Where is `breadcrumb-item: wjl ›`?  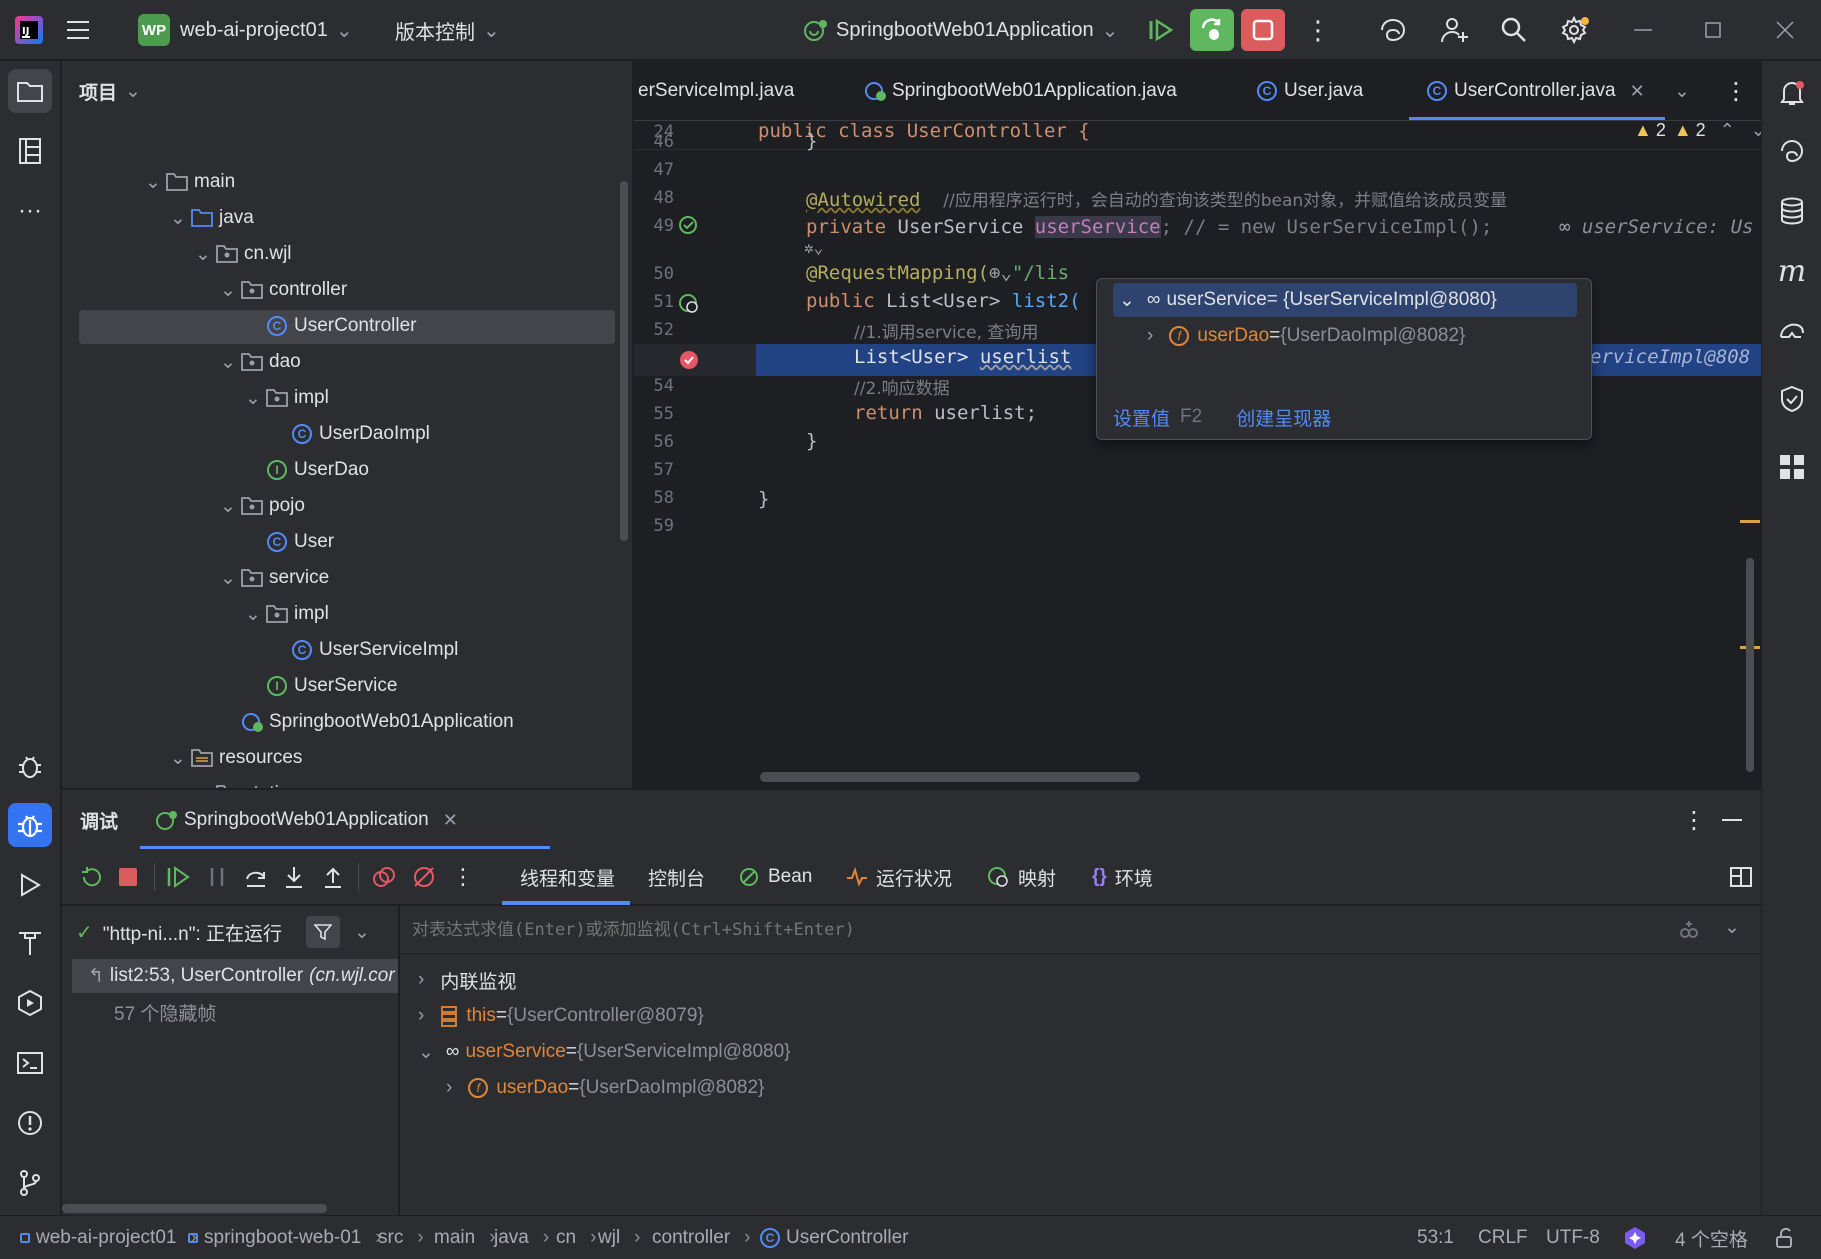
breadcrumb-item: wjl › is located at coordinates (619, 1237).